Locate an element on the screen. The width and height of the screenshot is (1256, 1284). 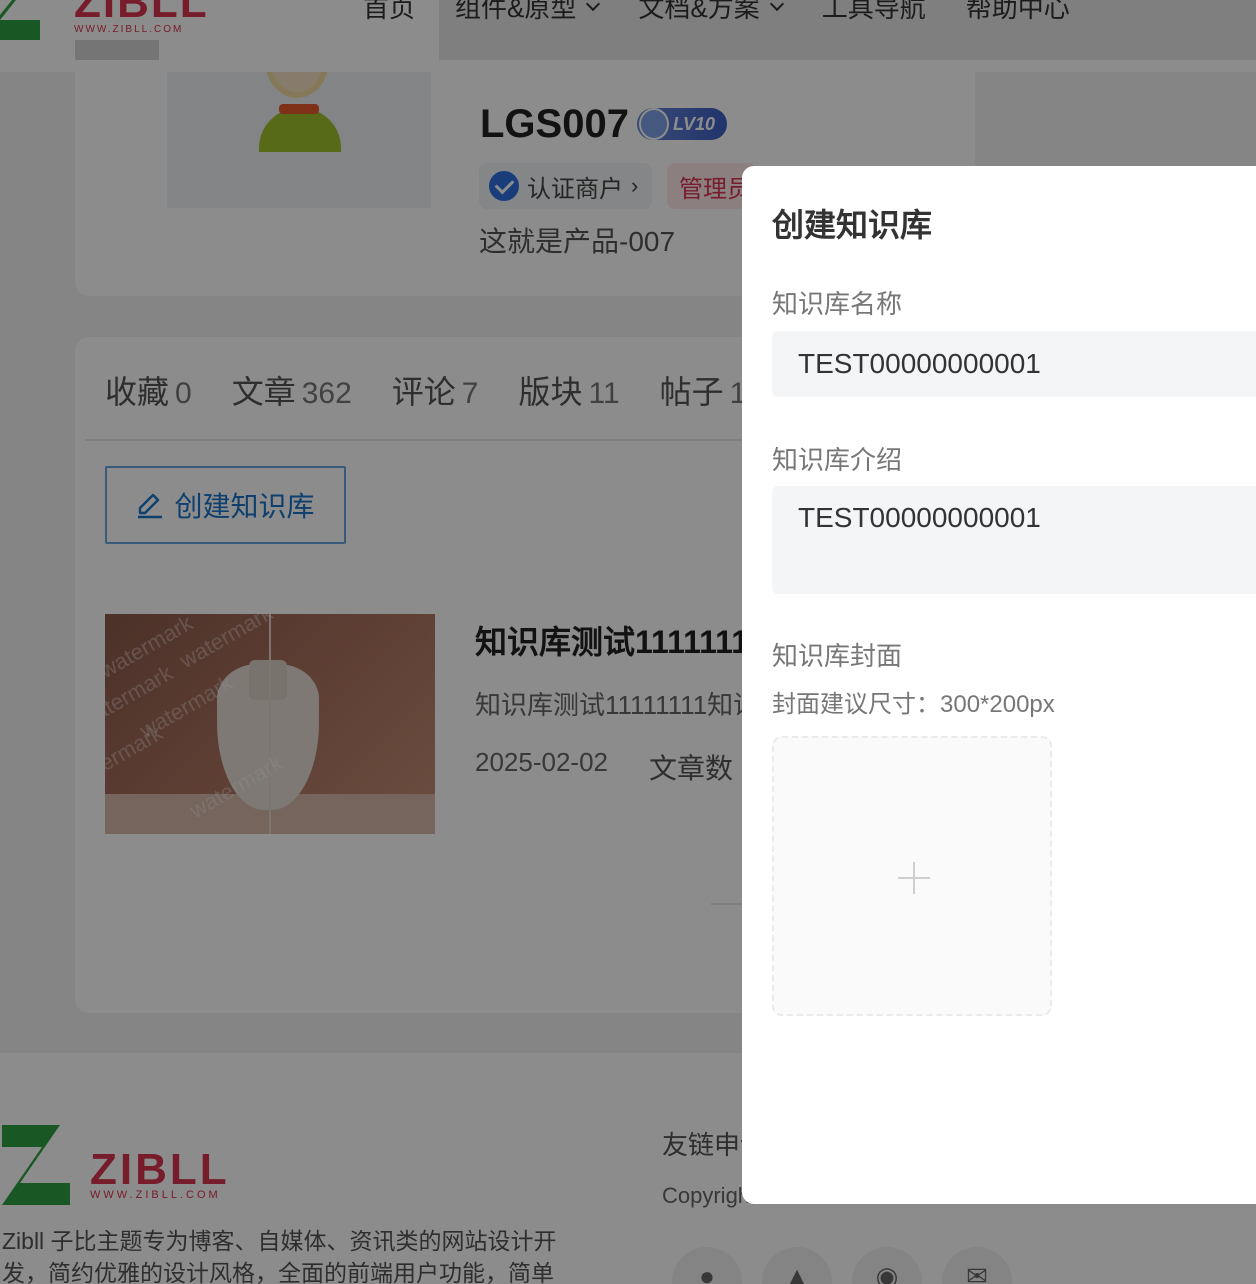
kb-intro-label: 知识库介绍 is located at coordinates (837, 460).